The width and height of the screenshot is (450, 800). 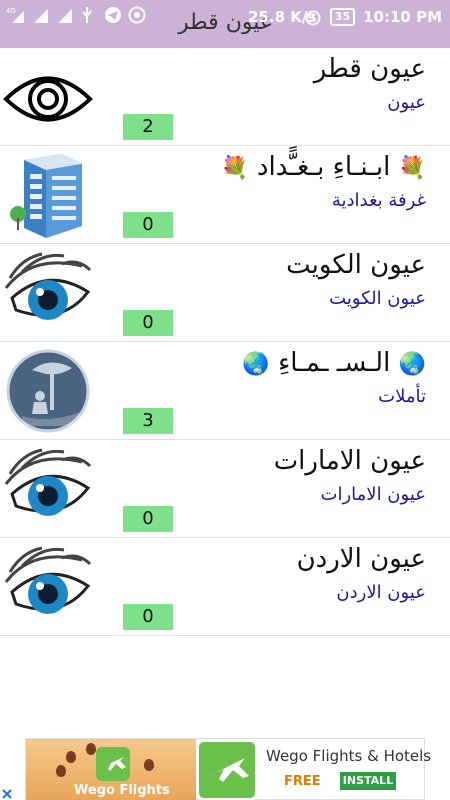 What do you see at coordinates (48, 195) in the screenshot?
I see `building-icon` at bounding box center [48, 195].